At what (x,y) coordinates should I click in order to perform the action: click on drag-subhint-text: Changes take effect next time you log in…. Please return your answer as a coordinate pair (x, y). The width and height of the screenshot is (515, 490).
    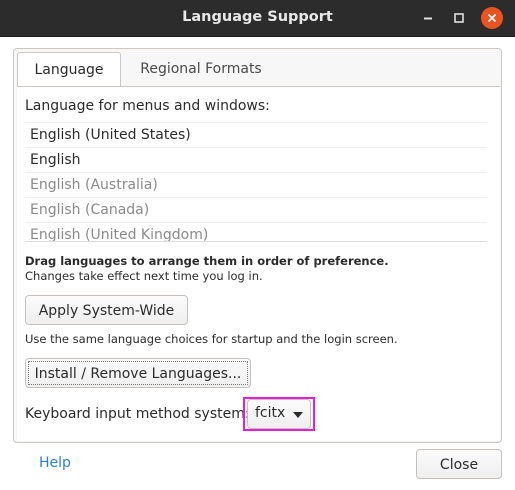
    Looking at the image, I should click on (144, 276).